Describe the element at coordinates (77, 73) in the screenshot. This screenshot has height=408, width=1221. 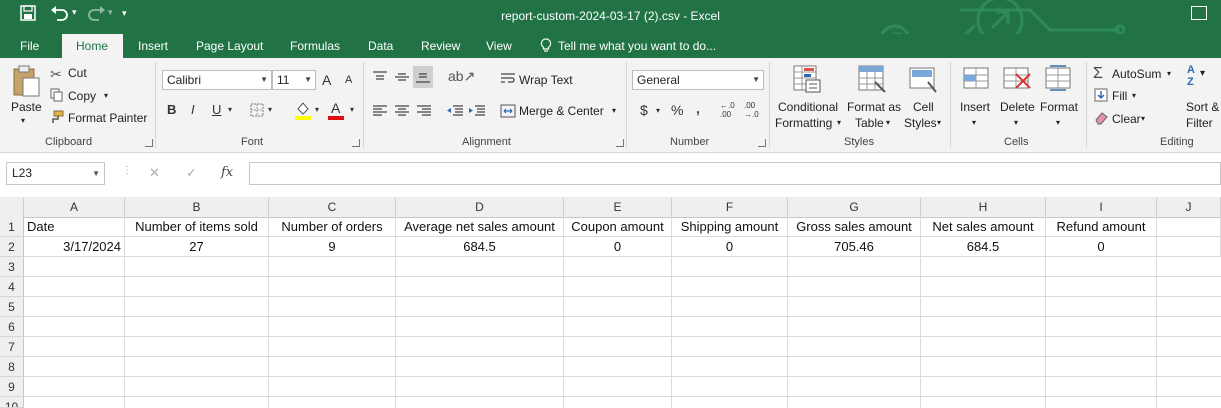
I see `cut-button: Cut` at that location.